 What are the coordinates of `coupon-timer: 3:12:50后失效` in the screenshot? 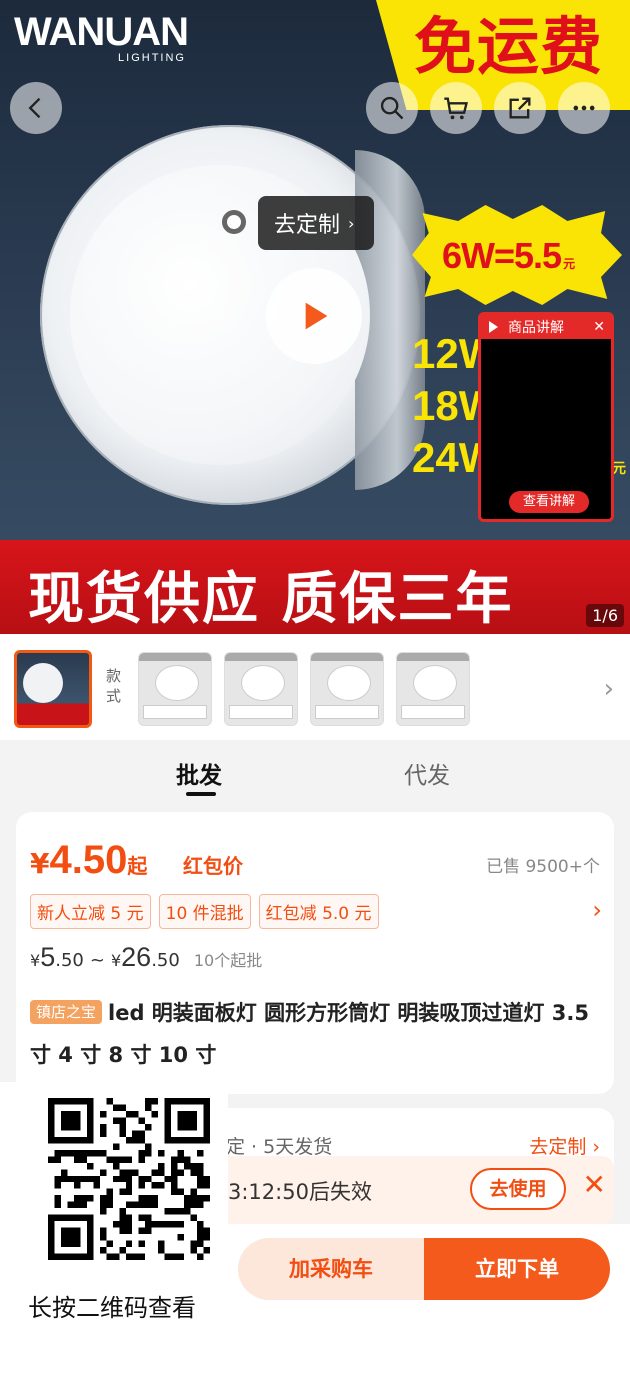 It's located at (300, 1192).